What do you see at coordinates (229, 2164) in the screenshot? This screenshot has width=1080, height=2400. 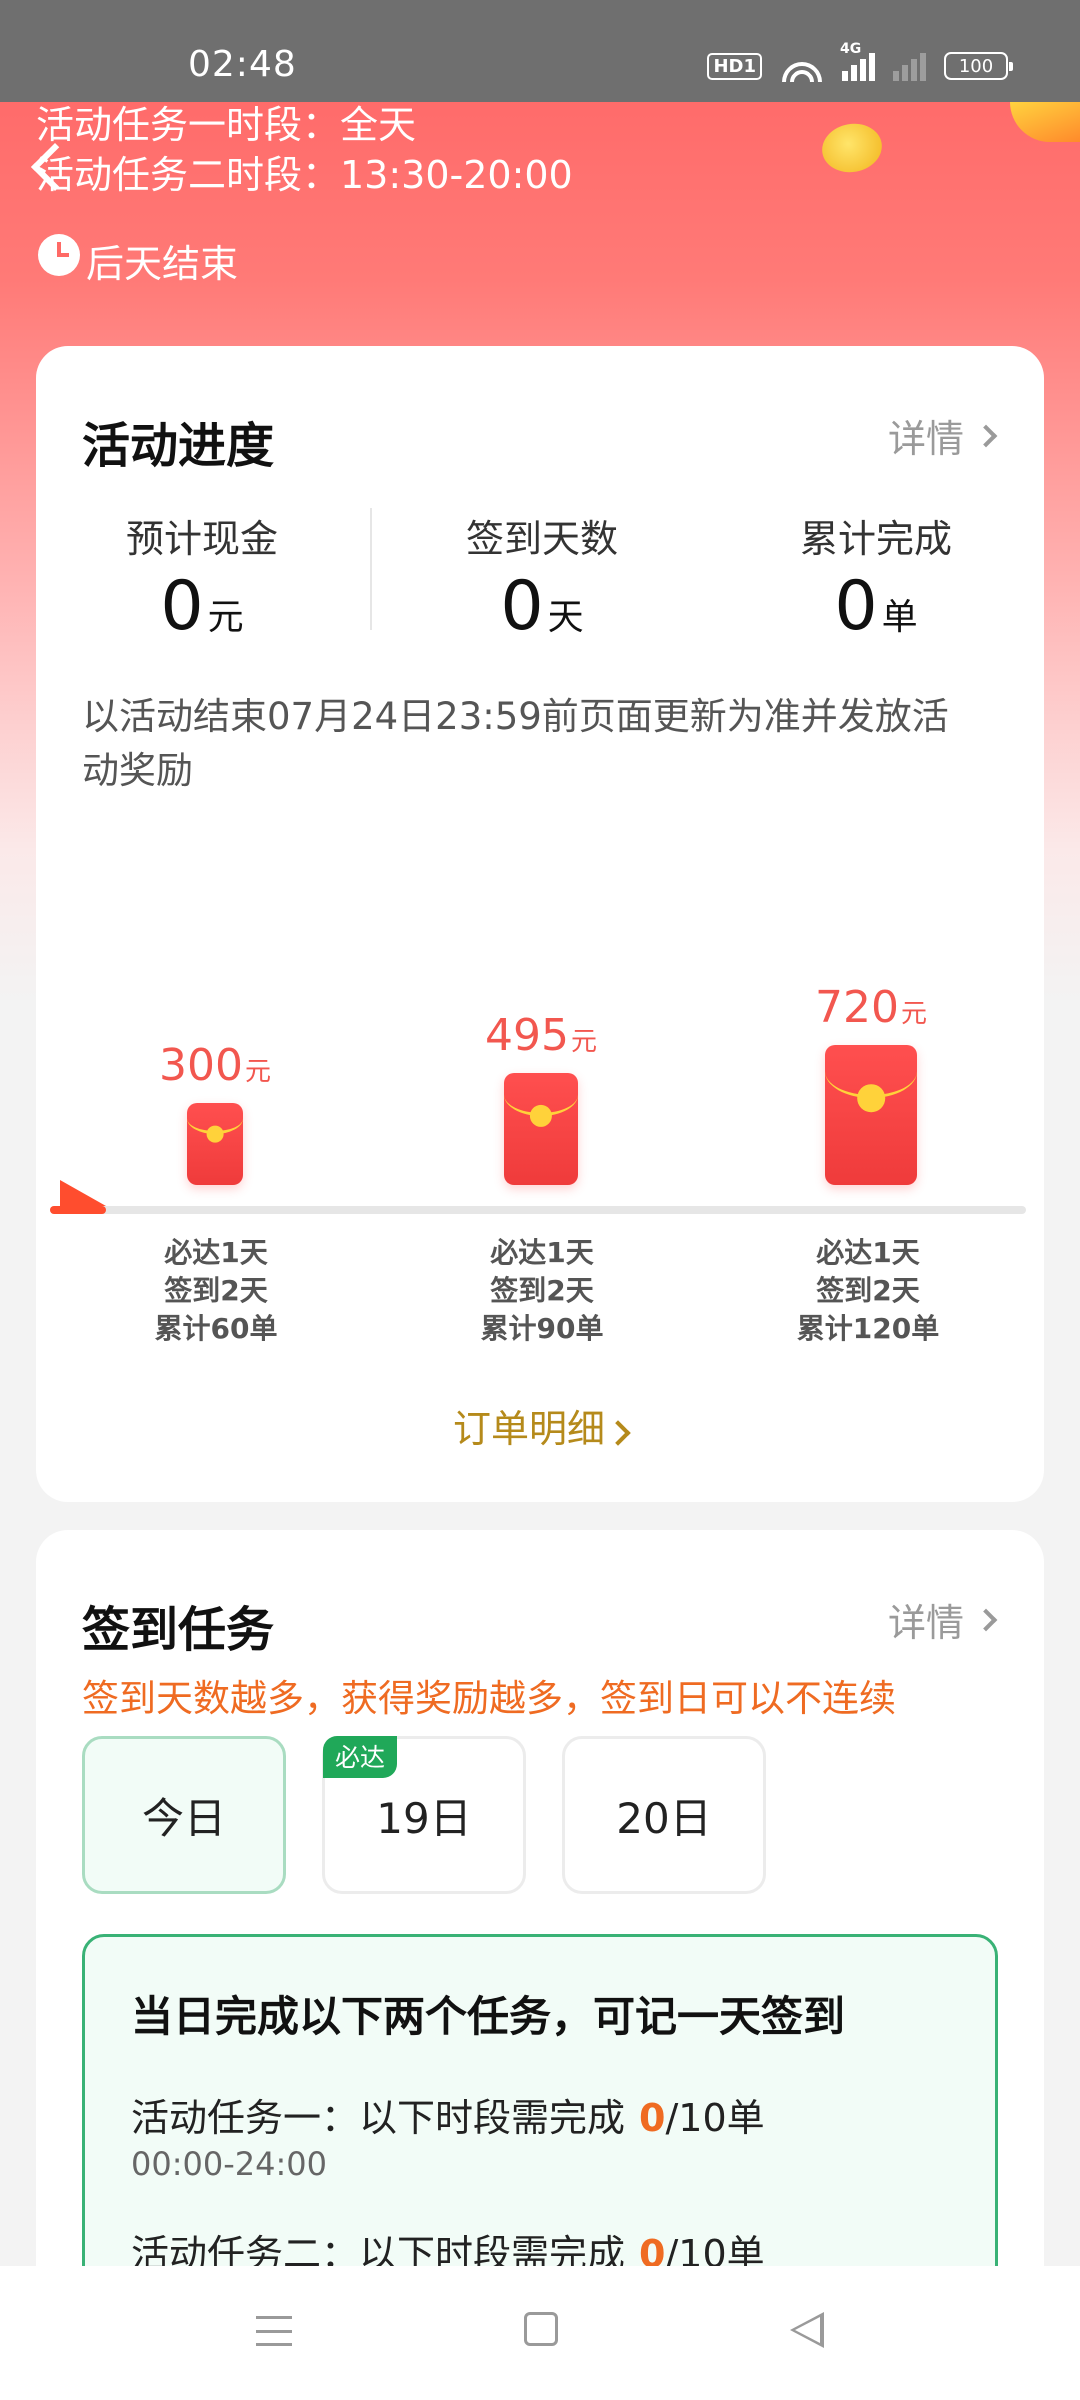 I see `task-1-time: 00:00-24:00` at bounding box center [229, 2164].